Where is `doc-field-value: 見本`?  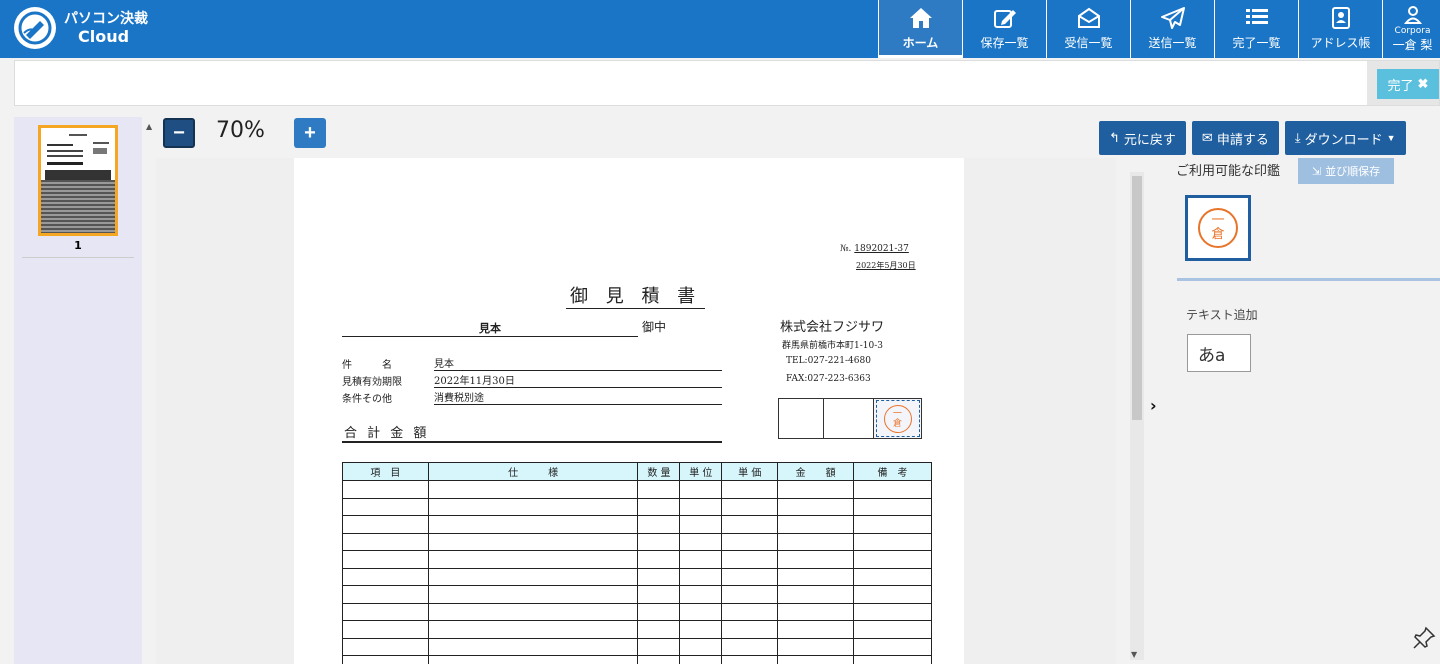
doc-field-value: 見本 is located at coordinates (578, 363).